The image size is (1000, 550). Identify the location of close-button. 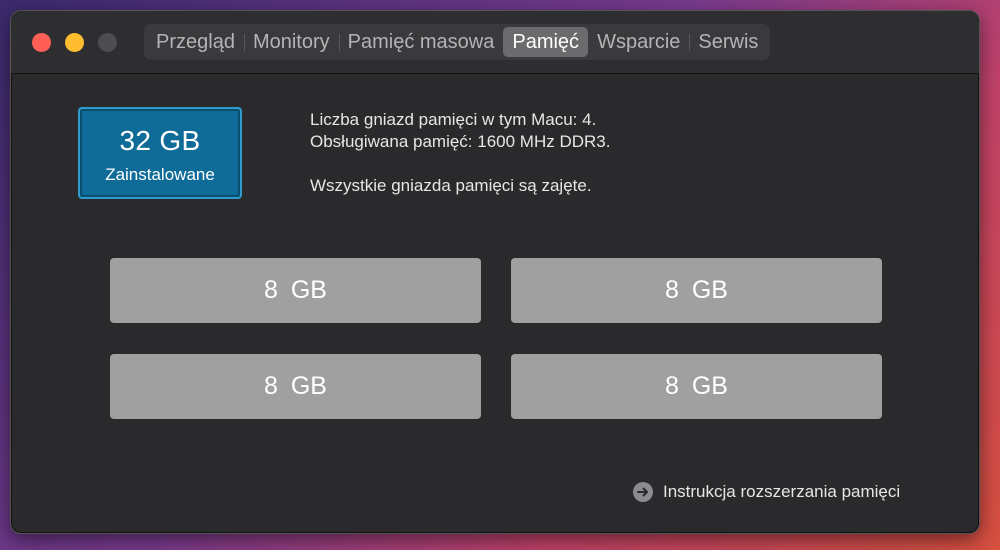
(41, 42).